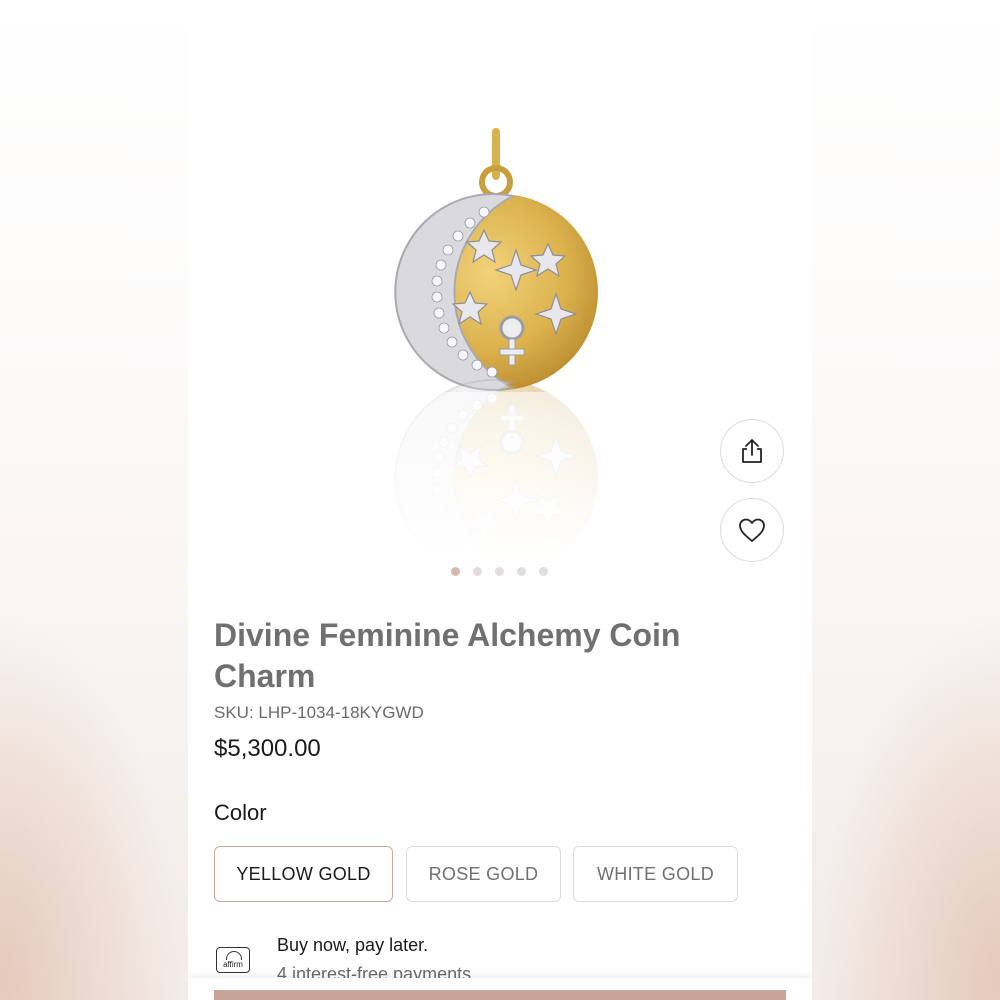 This screenshot has height=1000, width=1000. Describe the element at coordinates (234, 955) in the screenshot. I see `affirm-arc` at that location.